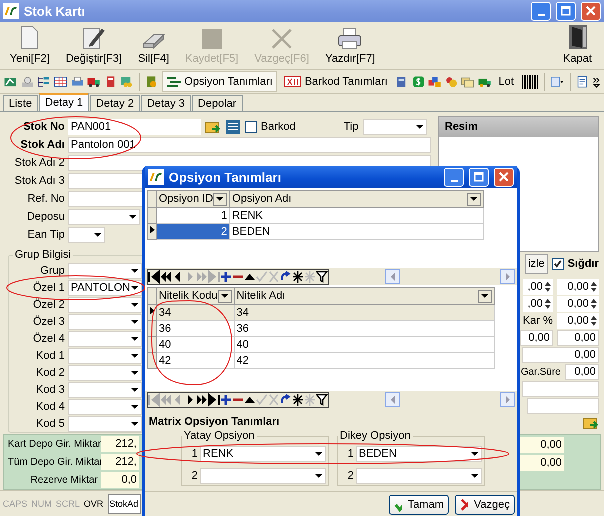 Image resolution: width=604 pixels, height=516 pixels. I want to click on filter-icon, so click(322, 399).